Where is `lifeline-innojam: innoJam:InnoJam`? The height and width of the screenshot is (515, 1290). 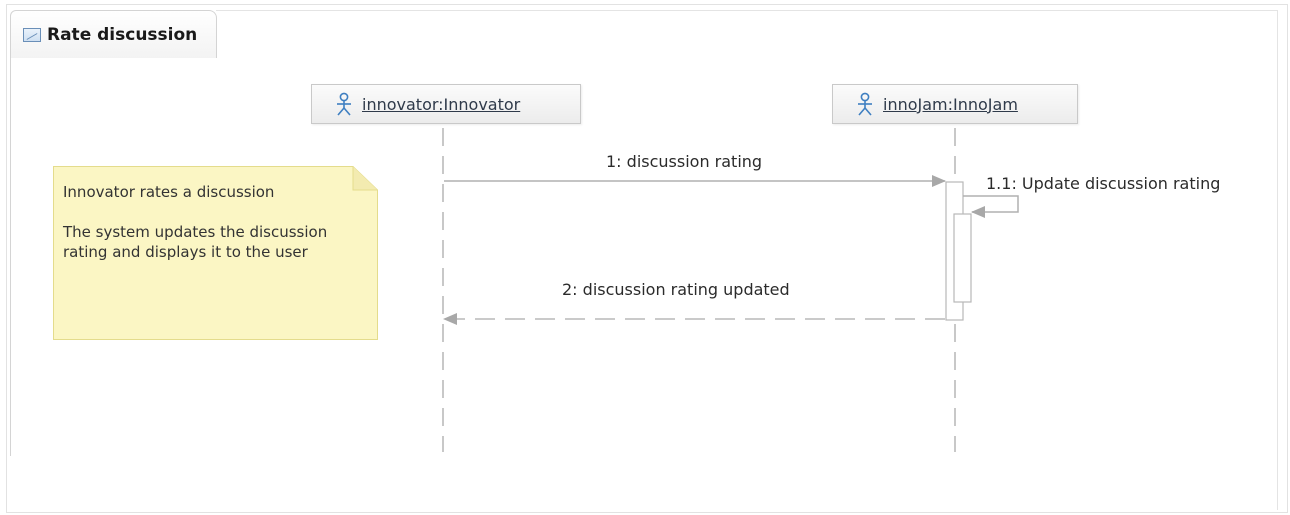 lifeline-innojam: innoJam:InnoJam is located at coordinates (955, 104).